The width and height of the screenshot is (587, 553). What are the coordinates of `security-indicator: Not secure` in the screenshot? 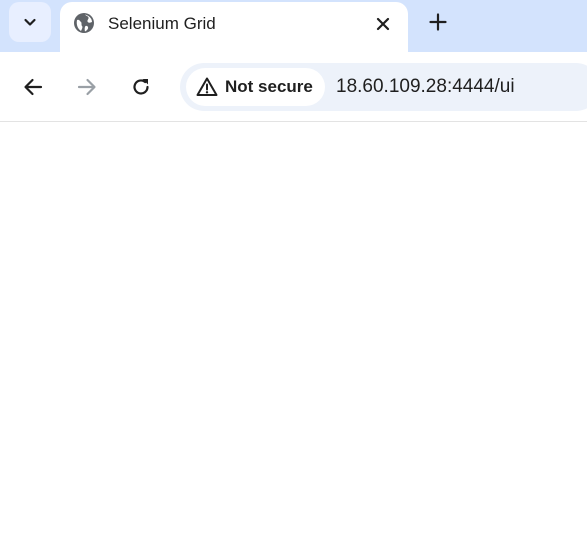 It's located at (255, 87).